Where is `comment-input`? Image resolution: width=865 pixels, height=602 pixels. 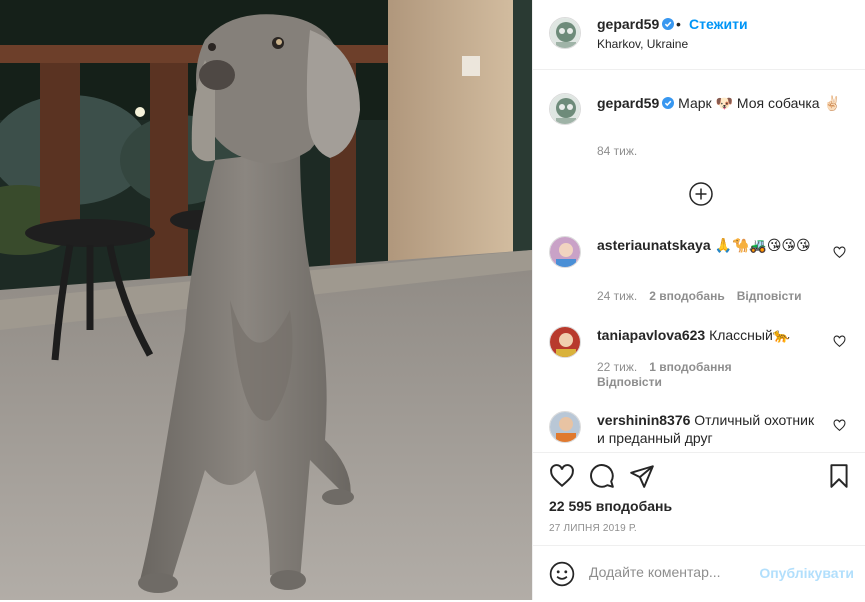 comment-input is located at coordinates (679, 572).